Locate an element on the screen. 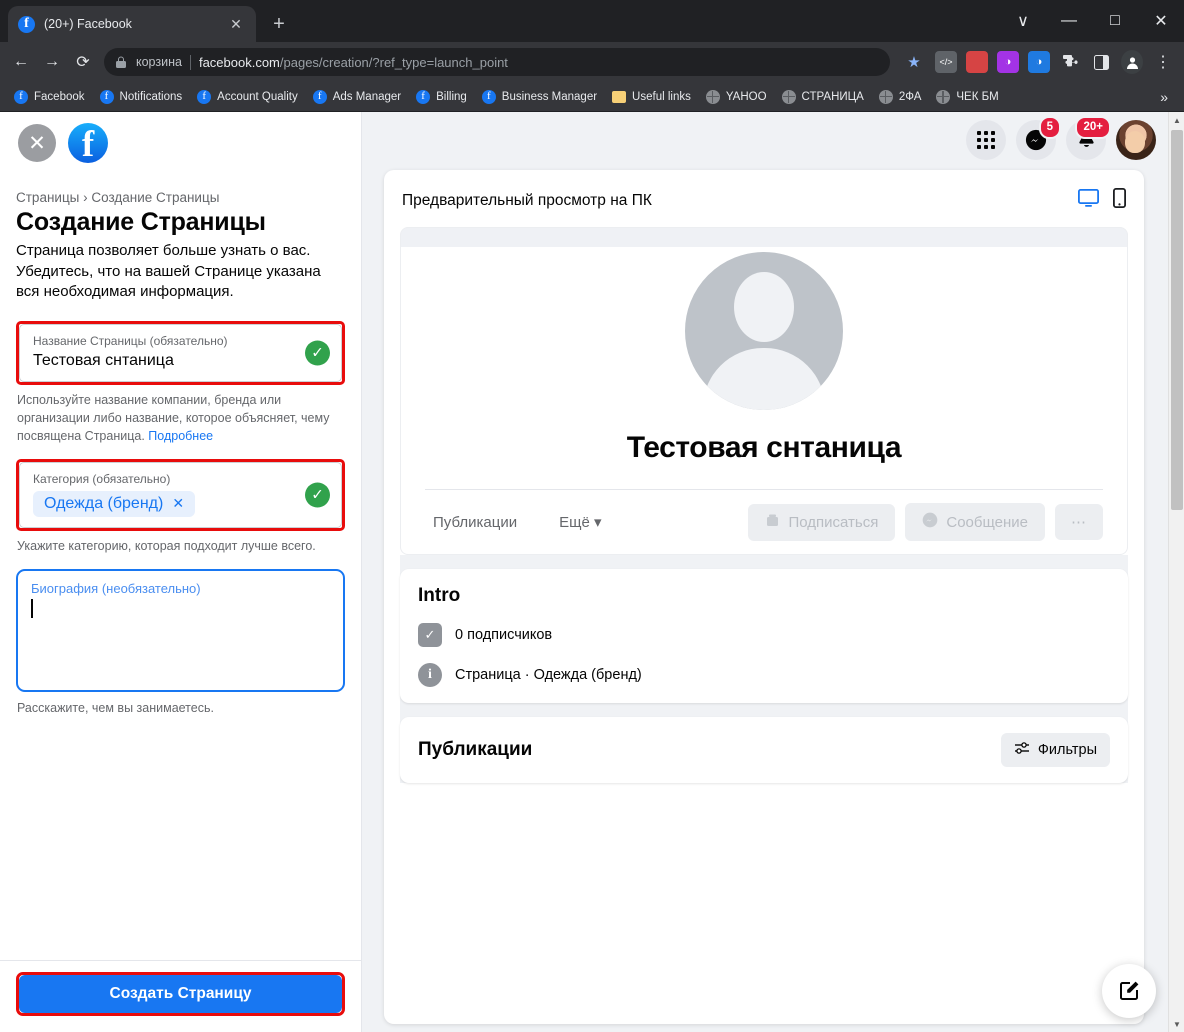 This screenshot has height=1032, width=1184. preview-tabs-row: Публикации Ещё ▾ Подписаться Сообщение ⋯ is located at coordinates (764, 521).